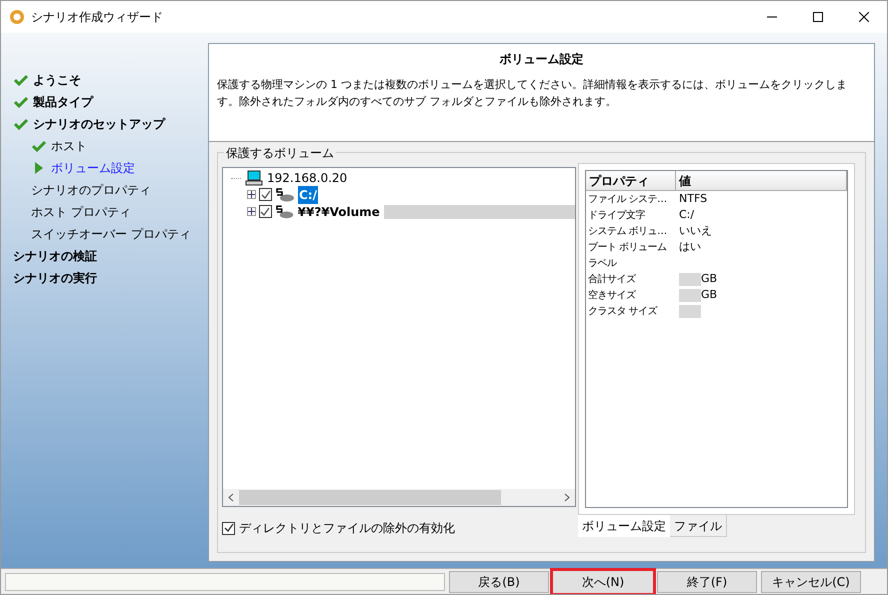 Image resolution: width=888 pixels, height=595 pixels. I want to click on wizard-step: シナリオの実行, so click(55, 278).